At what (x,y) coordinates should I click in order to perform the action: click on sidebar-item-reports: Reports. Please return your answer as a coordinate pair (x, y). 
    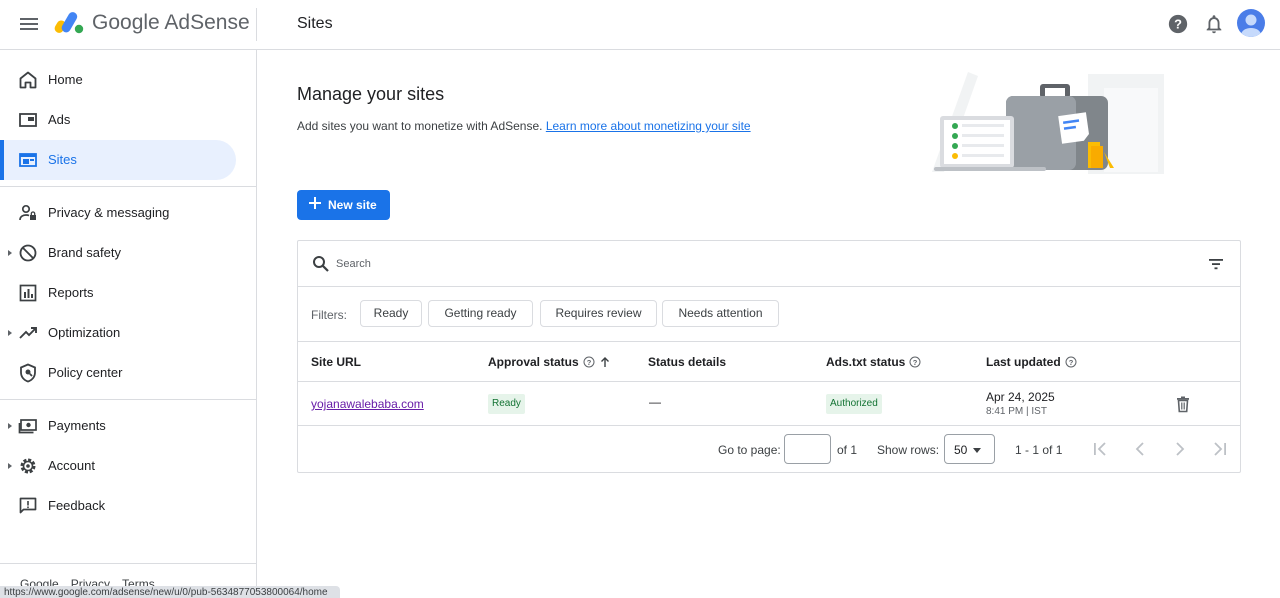
    Looking at the image, I should click on (118, 293).